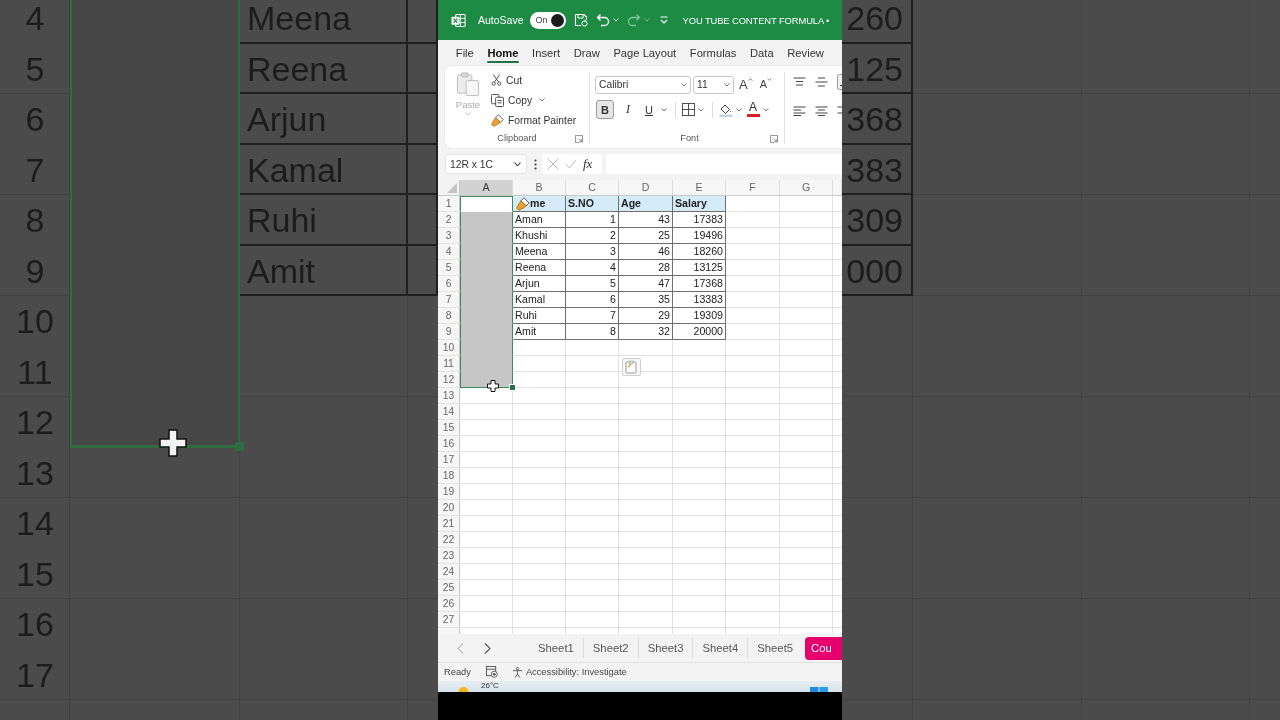 The width and height of the screenshot is (1280, 720). I want to click on column-header: B, so click(539, 188).